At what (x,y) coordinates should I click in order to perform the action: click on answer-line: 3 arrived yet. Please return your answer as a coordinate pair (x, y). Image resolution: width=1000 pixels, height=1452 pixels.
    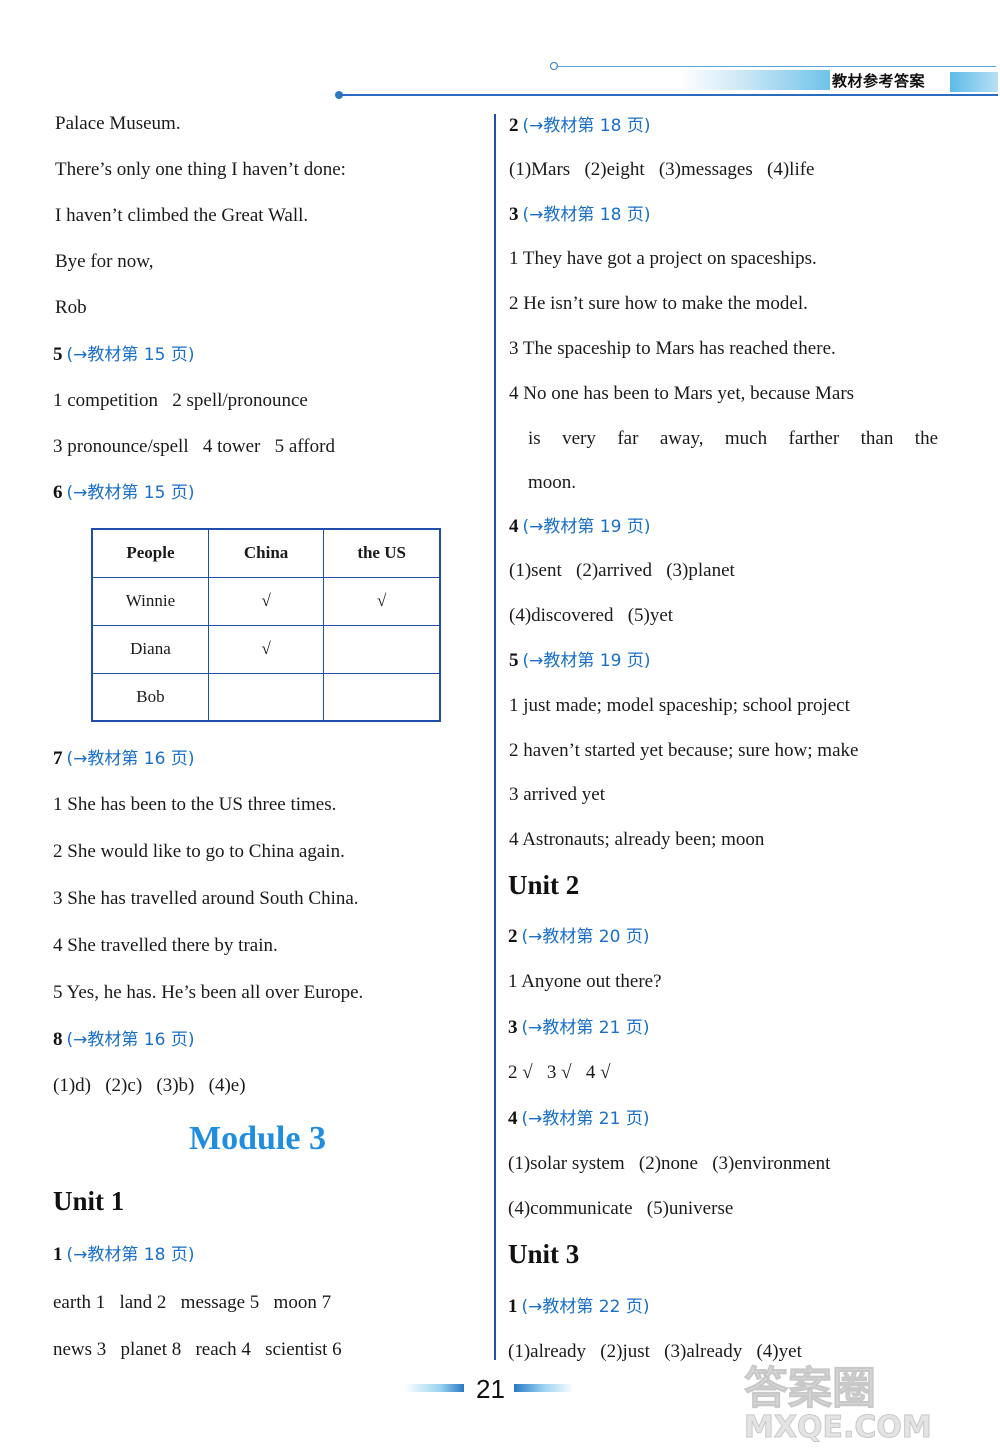
    Looking at the image, I should click on (557, 794).